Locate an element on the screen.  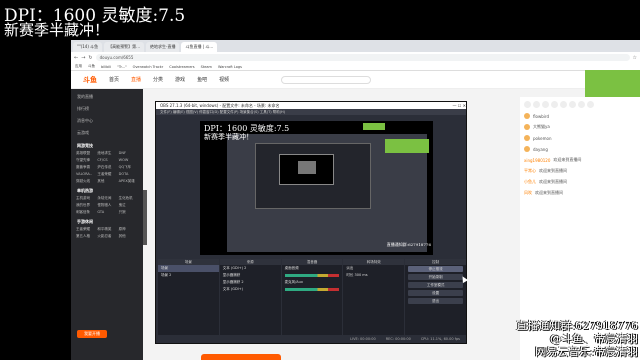
nav-item-category: 分类 is located at coordinates (158, 79).